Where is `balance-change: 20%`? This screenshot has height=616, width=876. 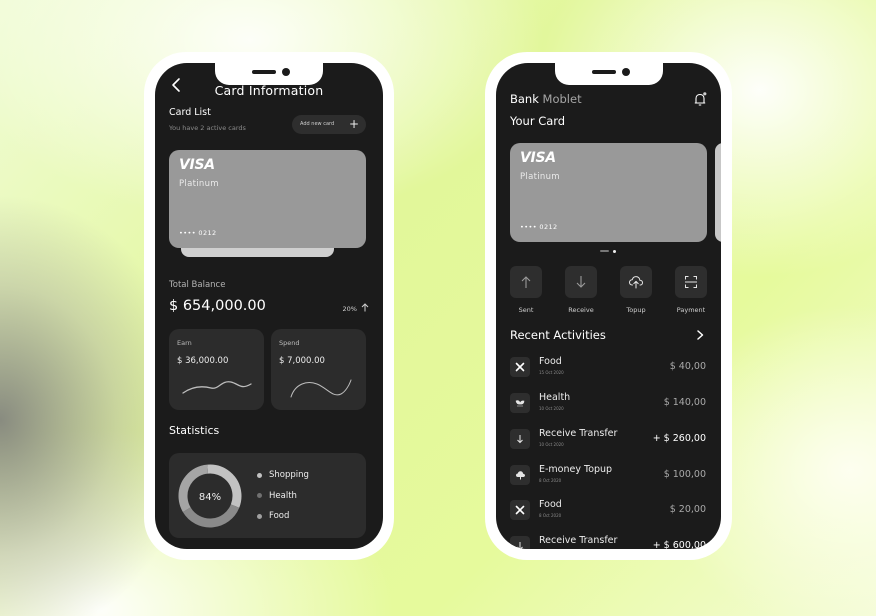
balance-change: 20% is located at coordinates (355, 308).